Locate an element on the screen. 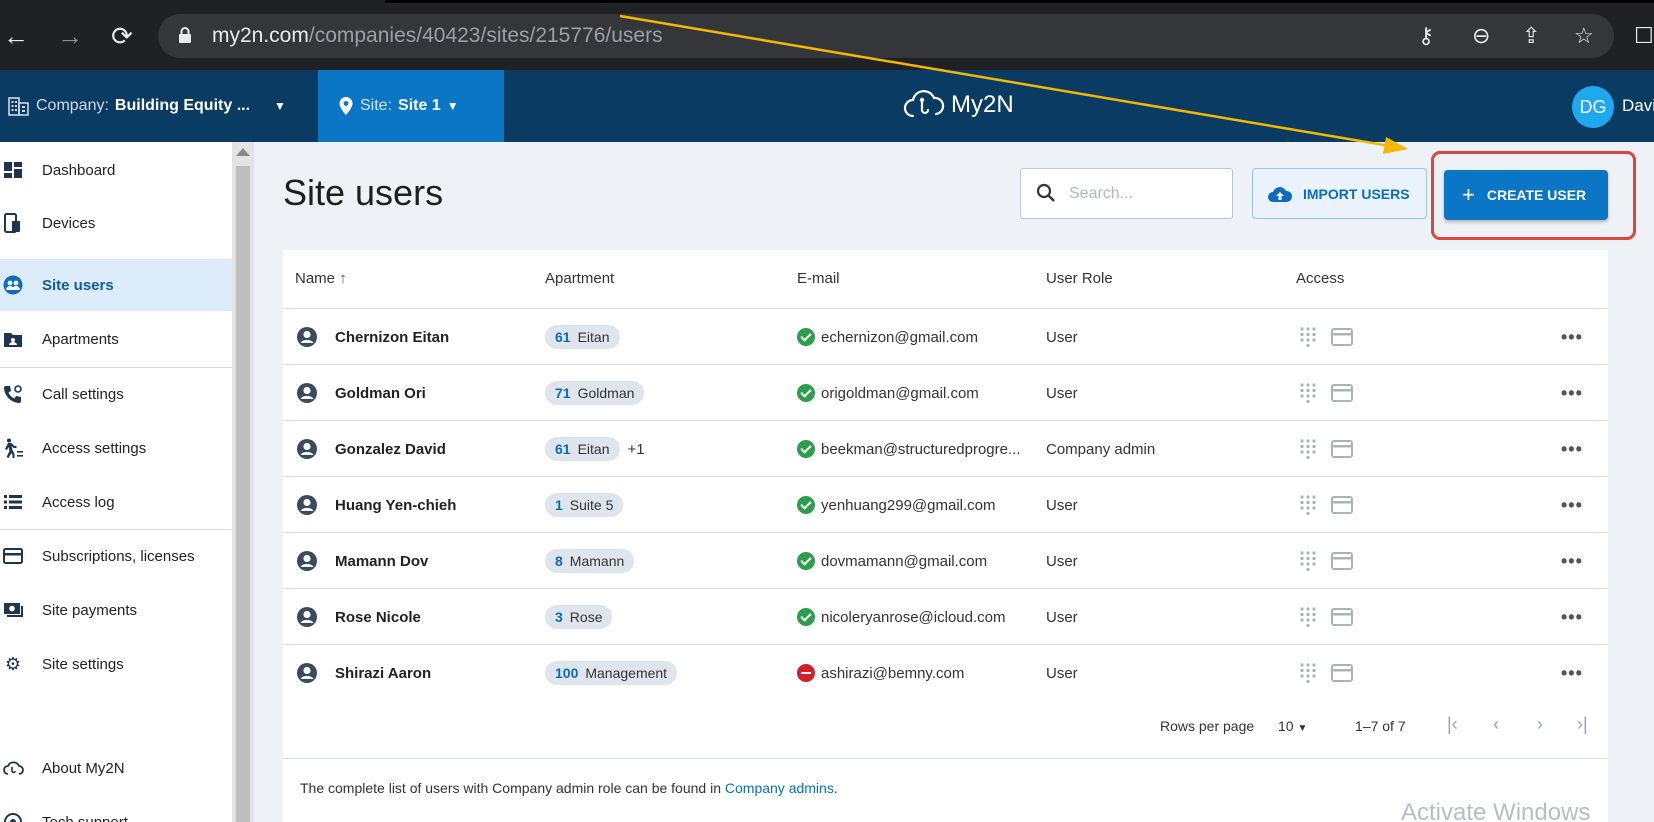  payments-icon is located at coordinates (13, 610).